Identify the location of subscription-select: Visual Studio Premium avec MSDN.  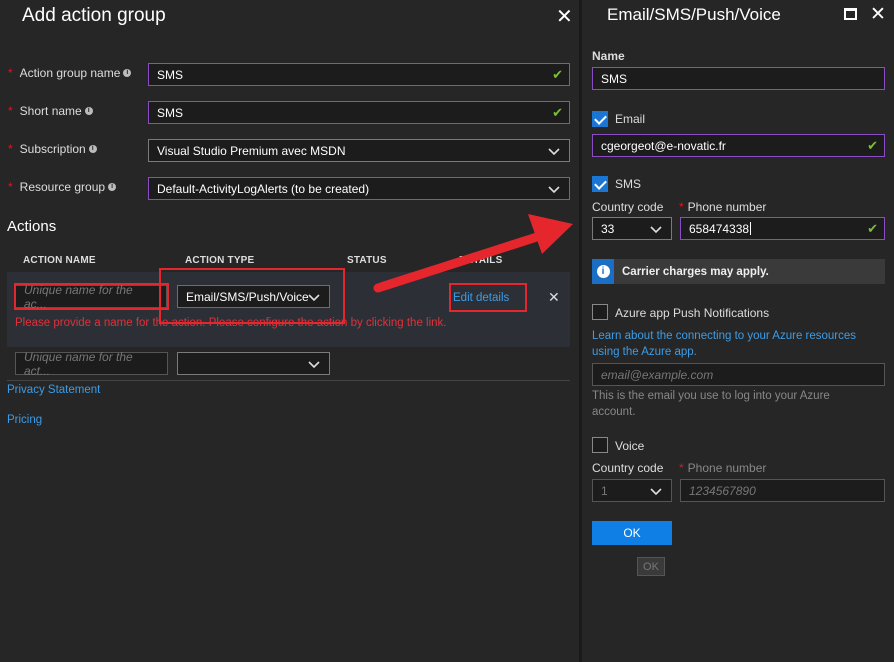
(359, 150).